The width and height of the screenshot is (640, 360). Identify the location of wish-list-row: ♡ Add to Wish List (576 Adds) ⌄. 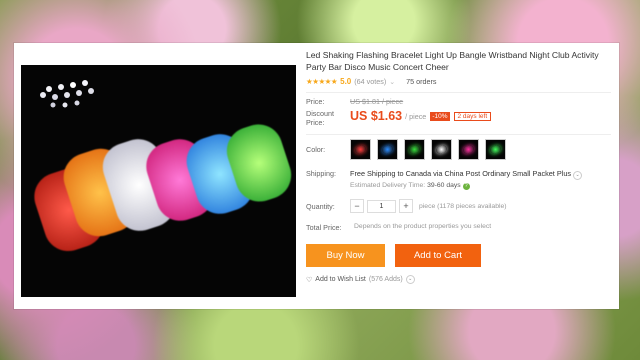
(458, 279).